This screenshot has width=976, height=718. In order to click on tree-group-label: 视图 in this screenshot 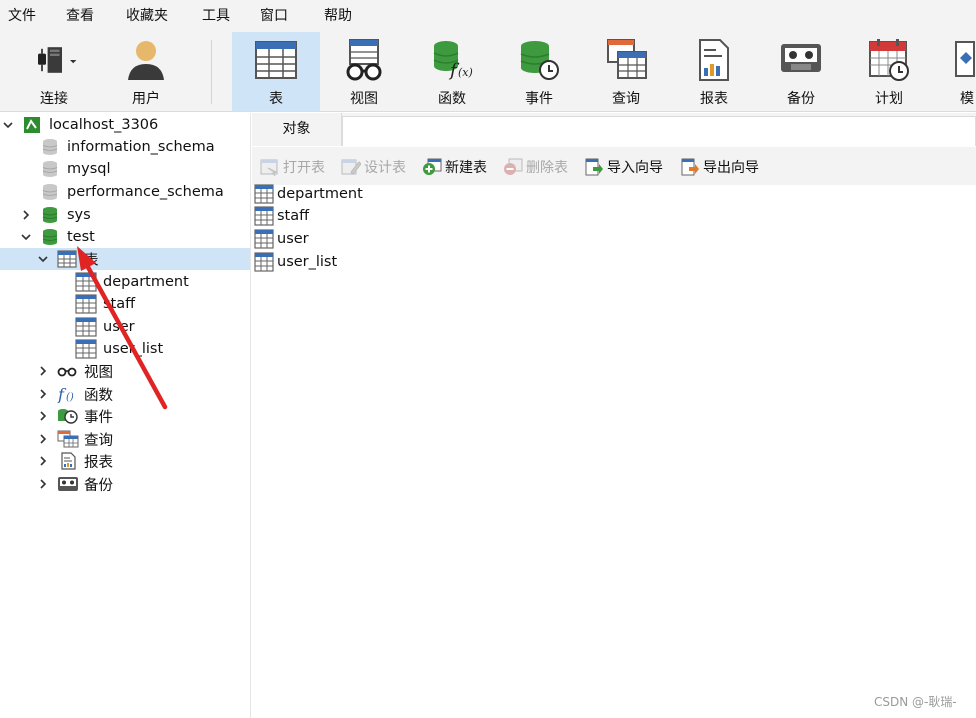, I will do `click(98, 372)`.